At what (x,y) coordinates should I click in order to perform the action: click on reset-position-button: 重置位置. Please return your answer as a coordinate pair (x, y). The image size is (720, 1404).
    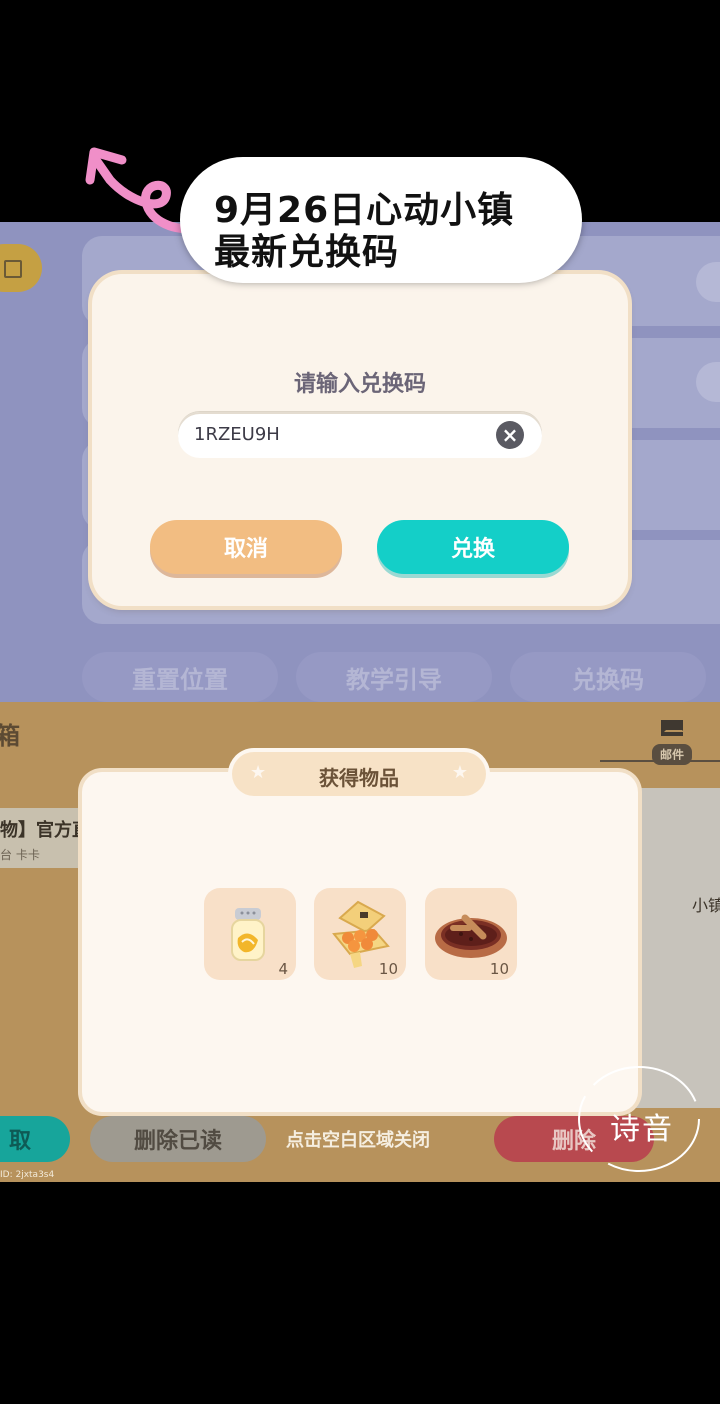
    Looking at the image, I should click on (180, 677).